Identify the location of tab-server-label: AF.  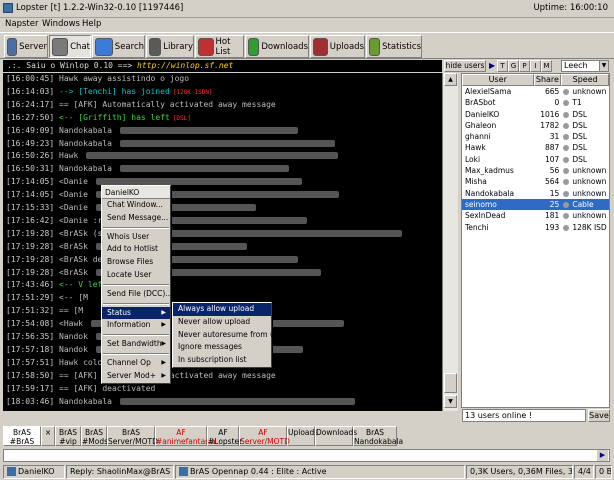
(263, 432).